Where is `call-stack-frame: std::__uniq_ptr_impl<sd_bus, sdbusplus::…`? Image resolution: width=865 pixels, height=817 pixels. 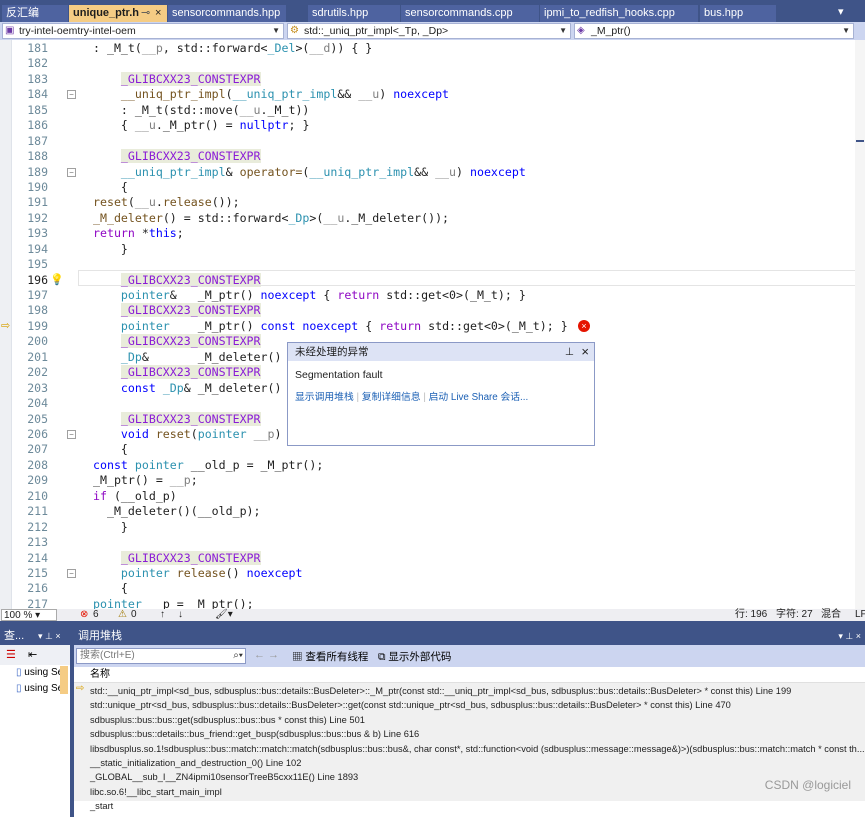
call-stack-frame: std::__uniq_ptr_impl<sd_bus, sdbusplus::… is located at coordinates (440, 691).